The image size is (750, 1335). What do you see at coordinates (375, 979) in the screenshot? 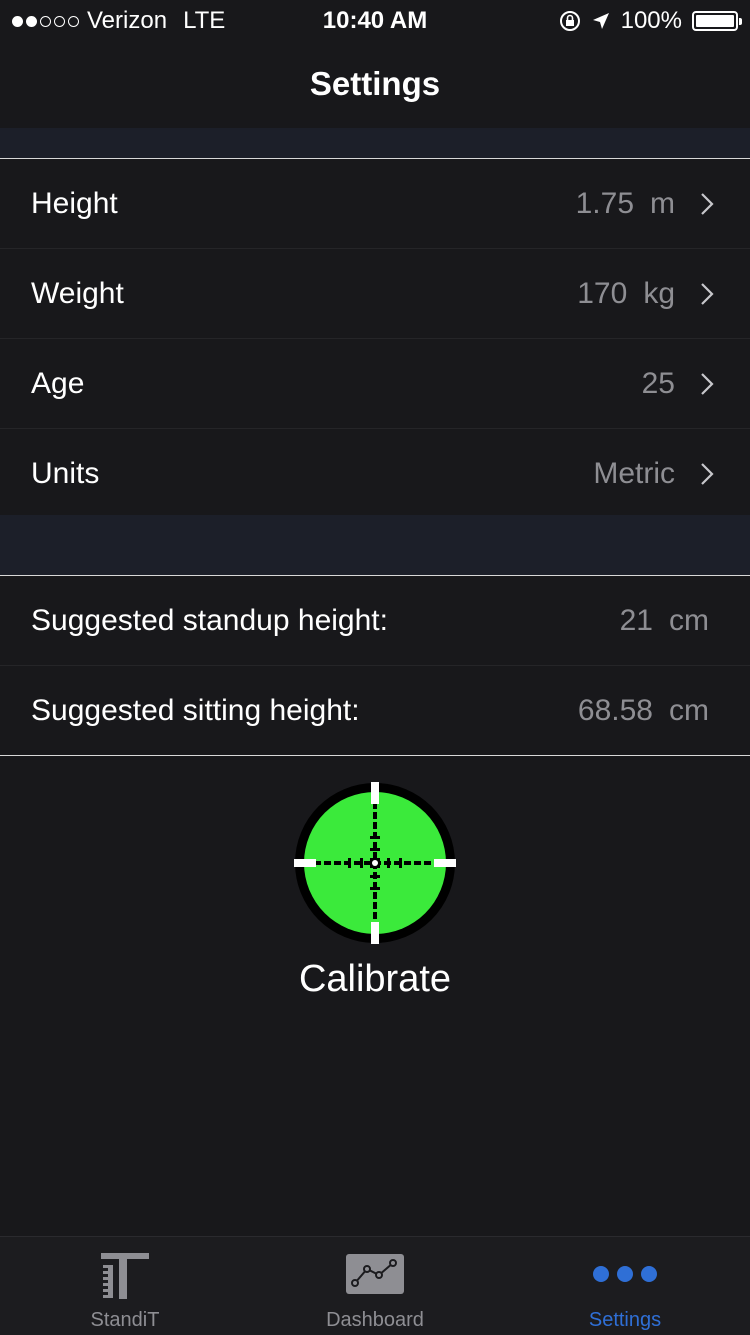
I see `calibrate-label: Calibrate` at bounding box center [375, 979].